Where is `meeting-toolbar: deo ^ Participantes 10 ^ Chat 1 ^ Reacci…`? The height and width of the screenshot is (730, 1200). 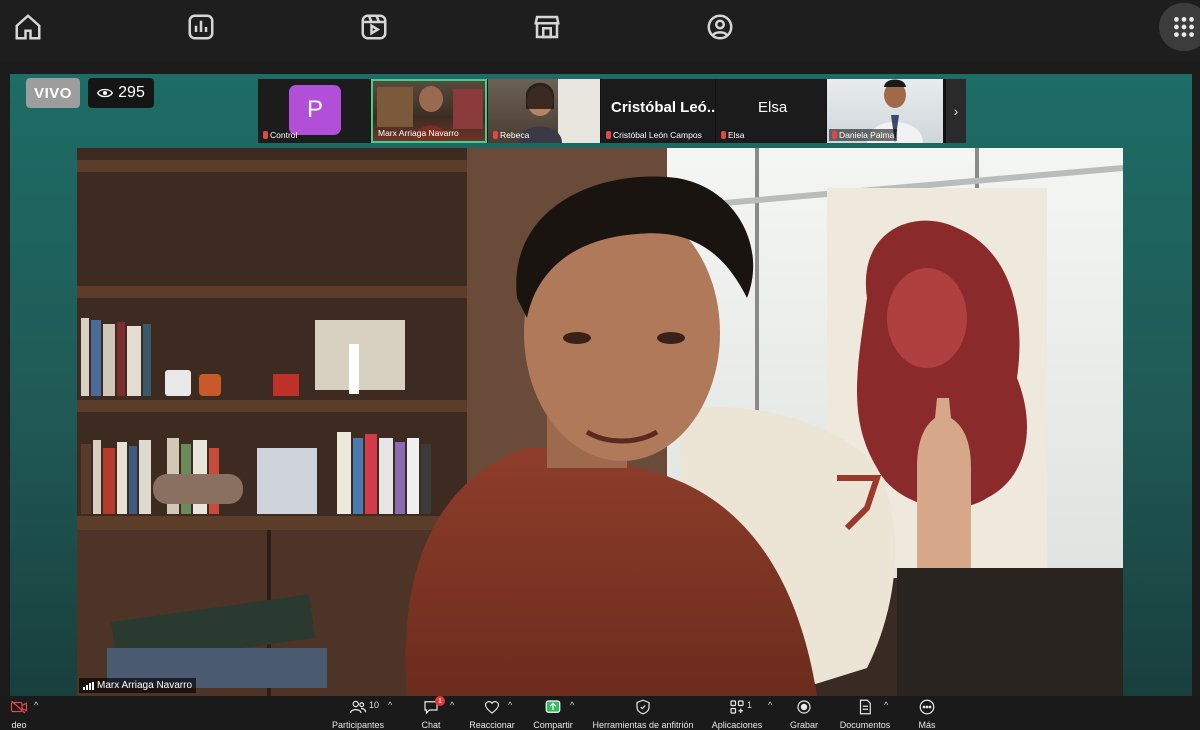 meeting-toolbar: deo ^ Participantes 10 ^ Chat 1 ^ Reacci… is located at coordinates (600, 713).